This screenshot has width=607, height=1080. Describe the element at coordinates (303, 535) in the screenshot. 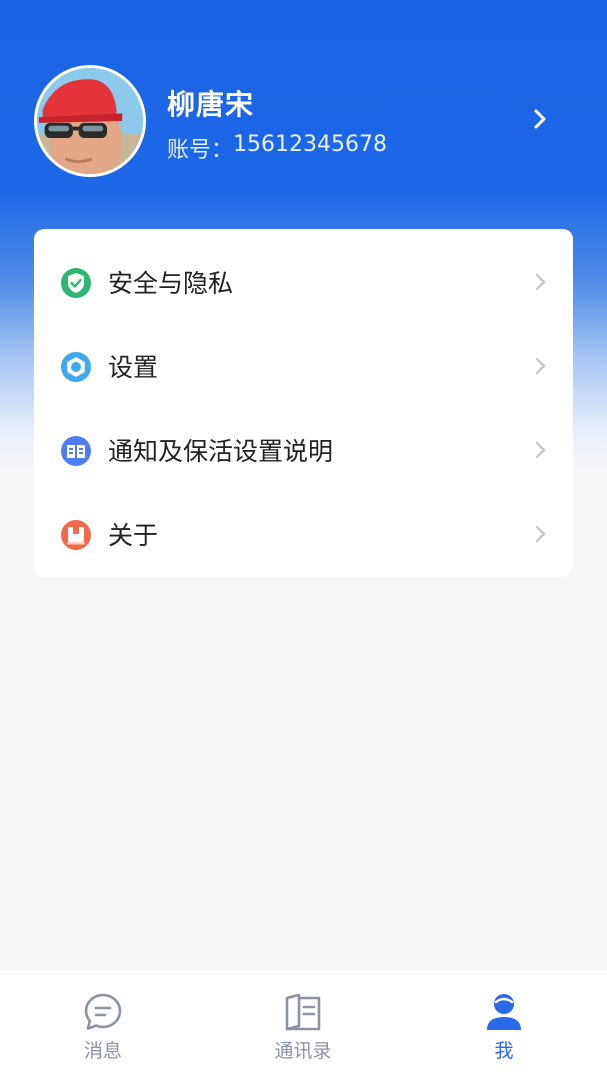

I see `menu-item-about: 关于` at that location.